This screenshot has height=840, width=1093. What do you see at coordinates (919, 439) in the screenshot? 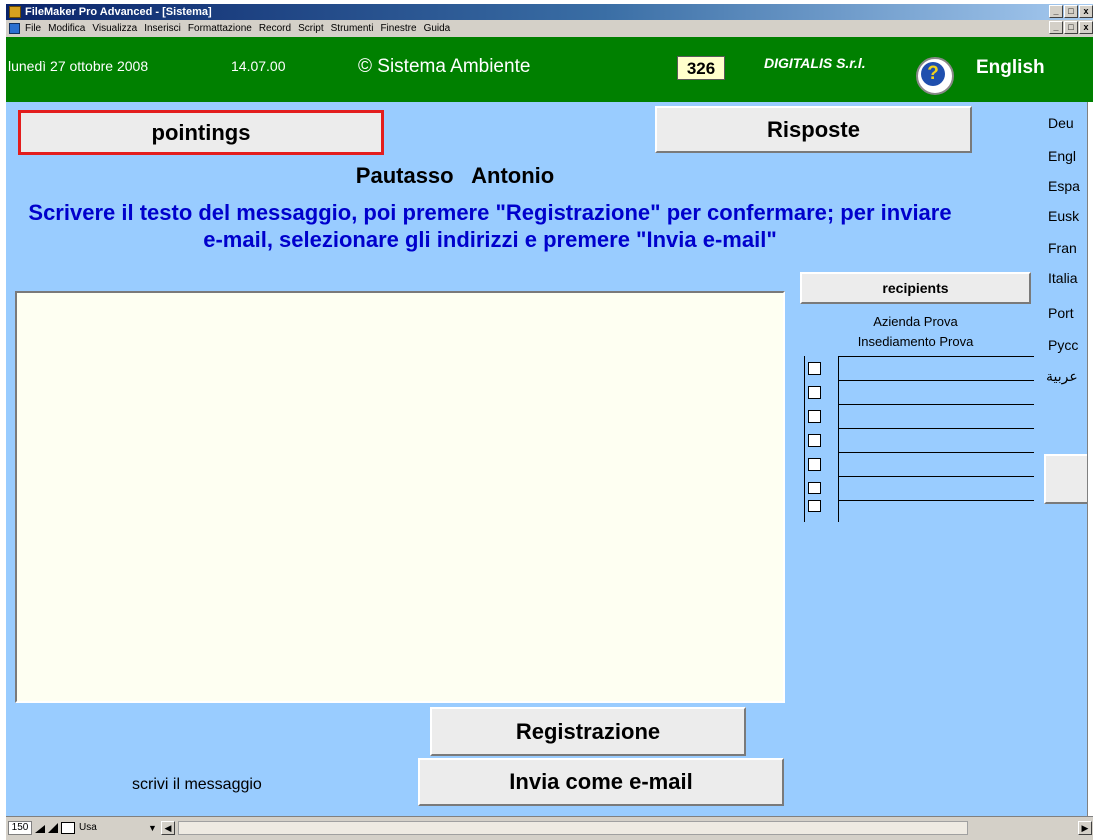
I see `recipients-list` at bounding box center [919, 439].